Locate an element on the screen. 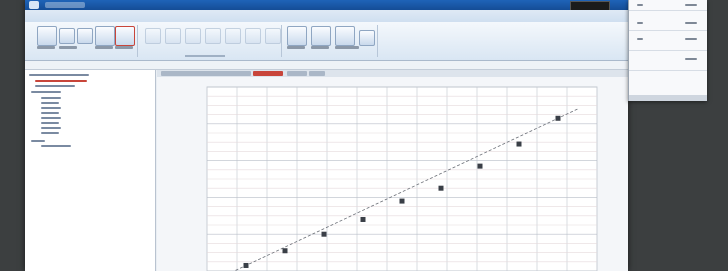 The height and width of the screenshot is (271, 728). document-tab-strip is located at coordinates (326, 65).